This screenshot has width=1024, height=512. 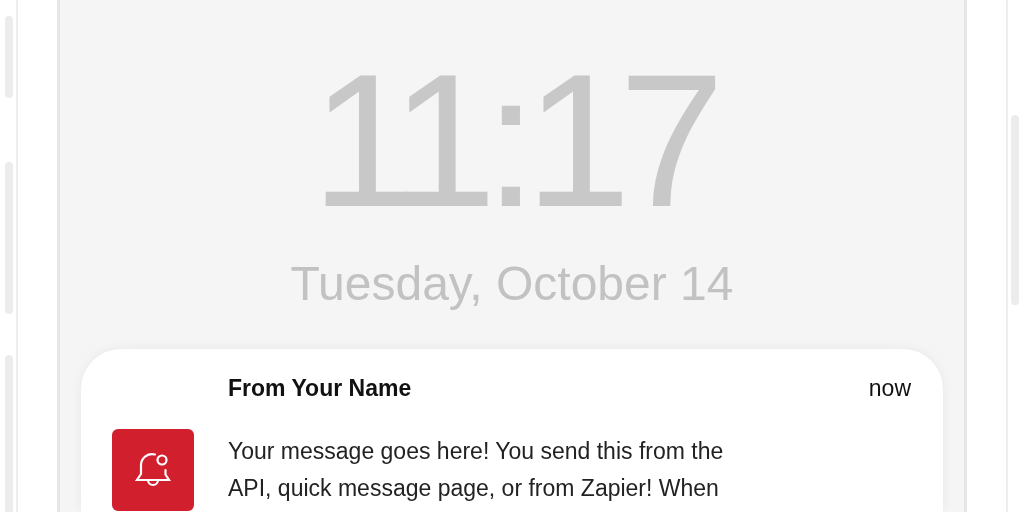 I want to click on notification-time: now, so click(x=889, y=388).